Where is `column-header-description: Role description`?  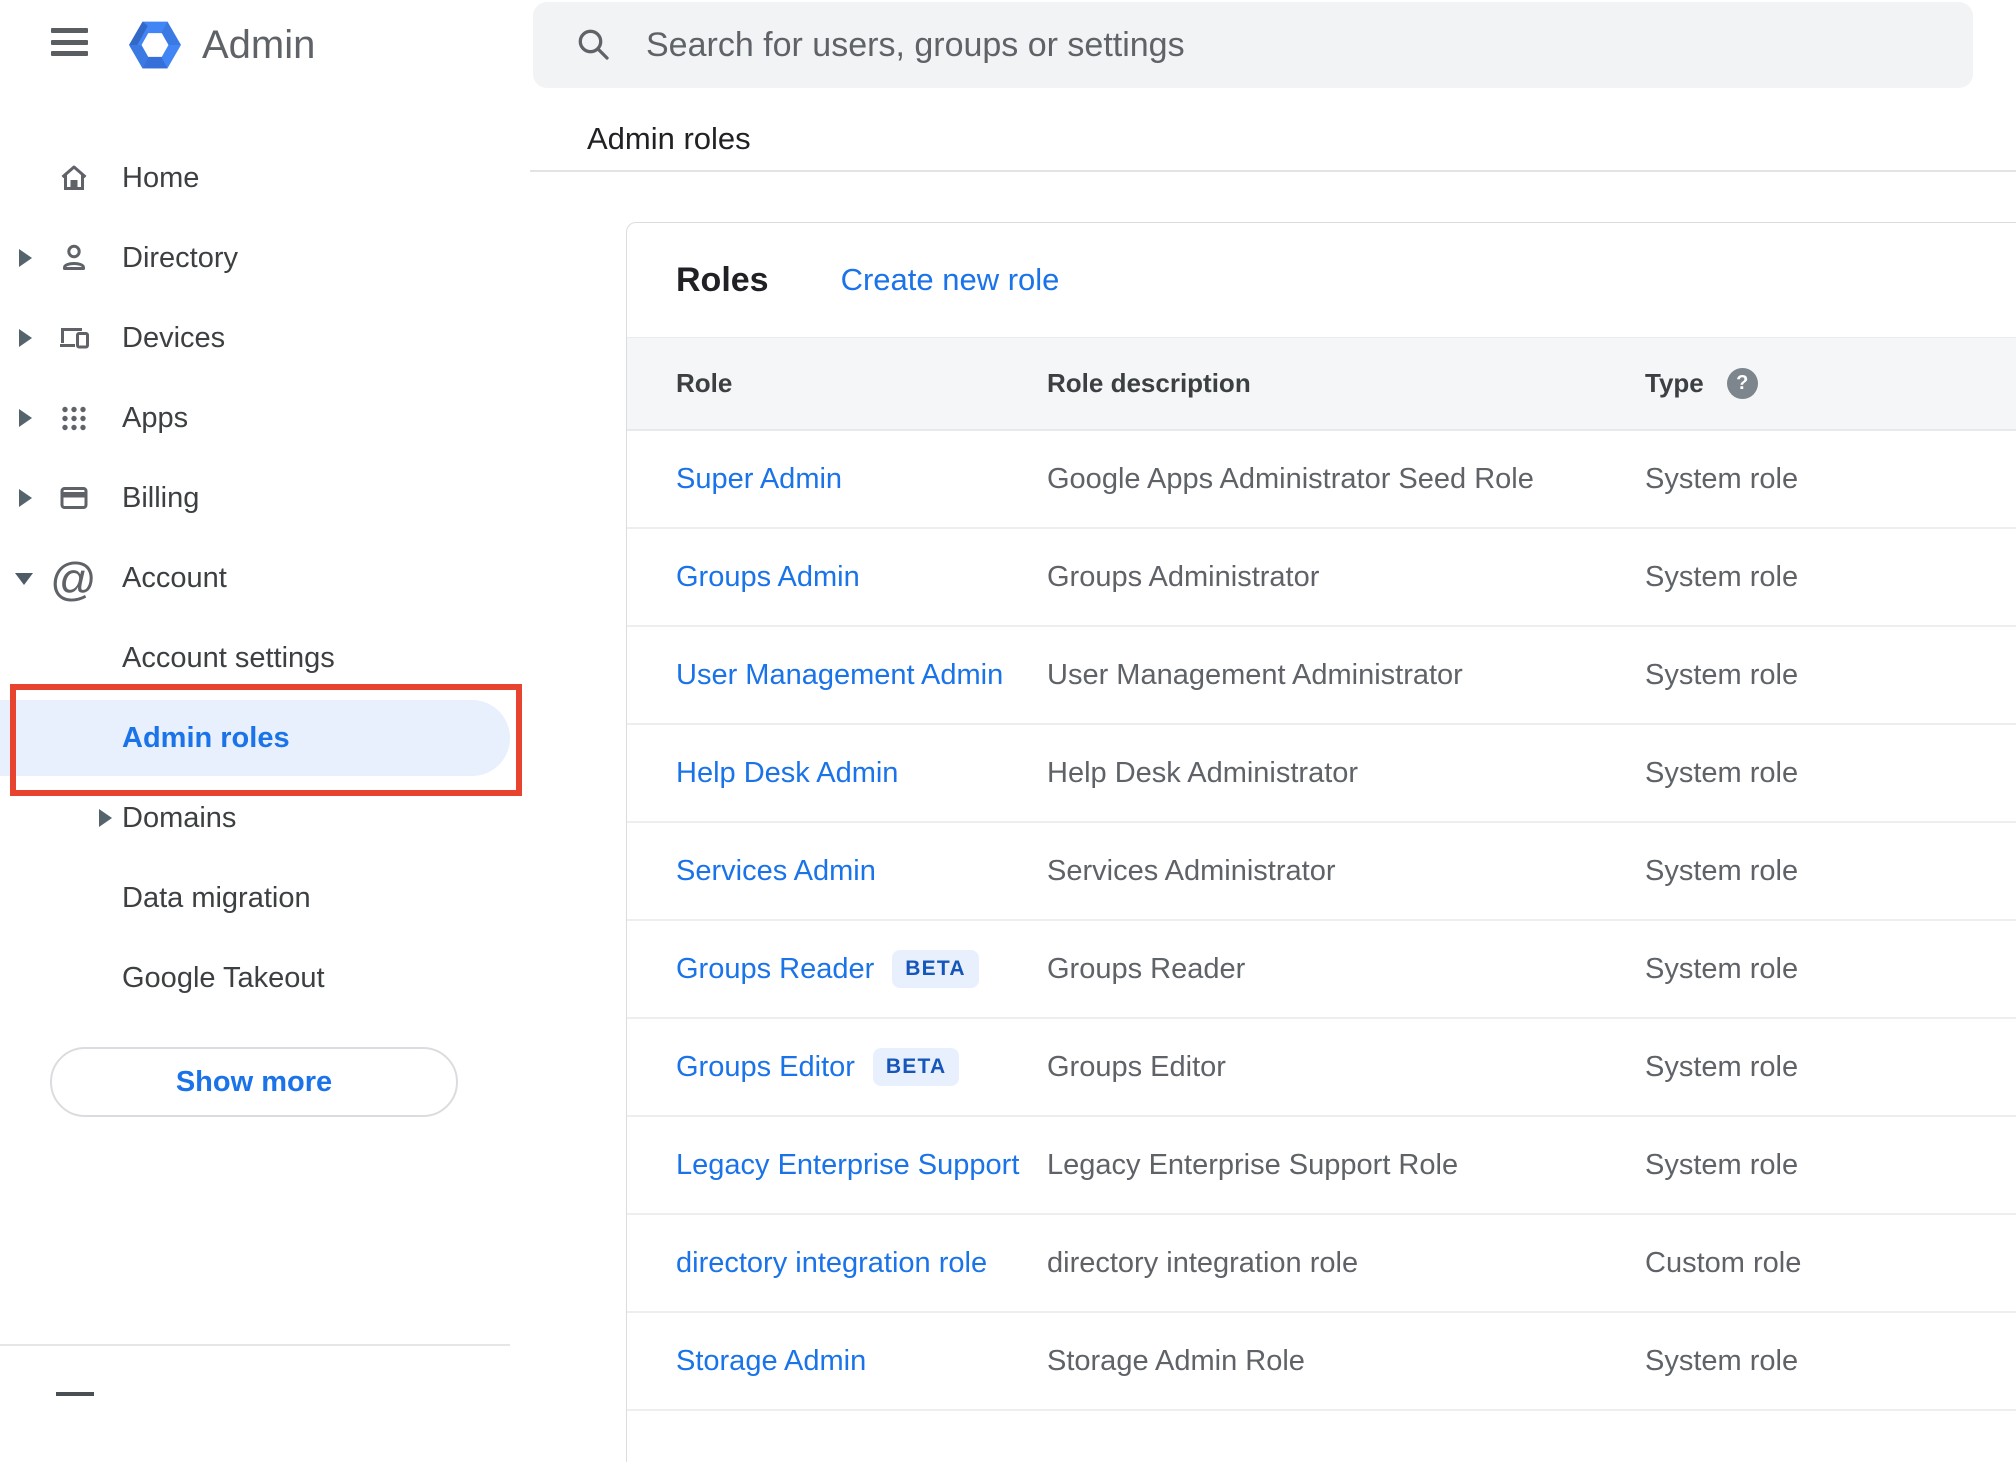
column-header-description: Role description is located at coordinates (1346, 383).